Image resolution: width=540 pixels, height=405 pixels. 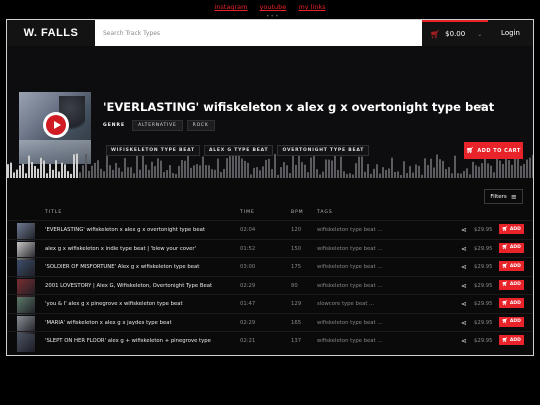 I want to click on genre-row: GENRE ALTERNATIVE ROCK, so click(x=159, y=125).